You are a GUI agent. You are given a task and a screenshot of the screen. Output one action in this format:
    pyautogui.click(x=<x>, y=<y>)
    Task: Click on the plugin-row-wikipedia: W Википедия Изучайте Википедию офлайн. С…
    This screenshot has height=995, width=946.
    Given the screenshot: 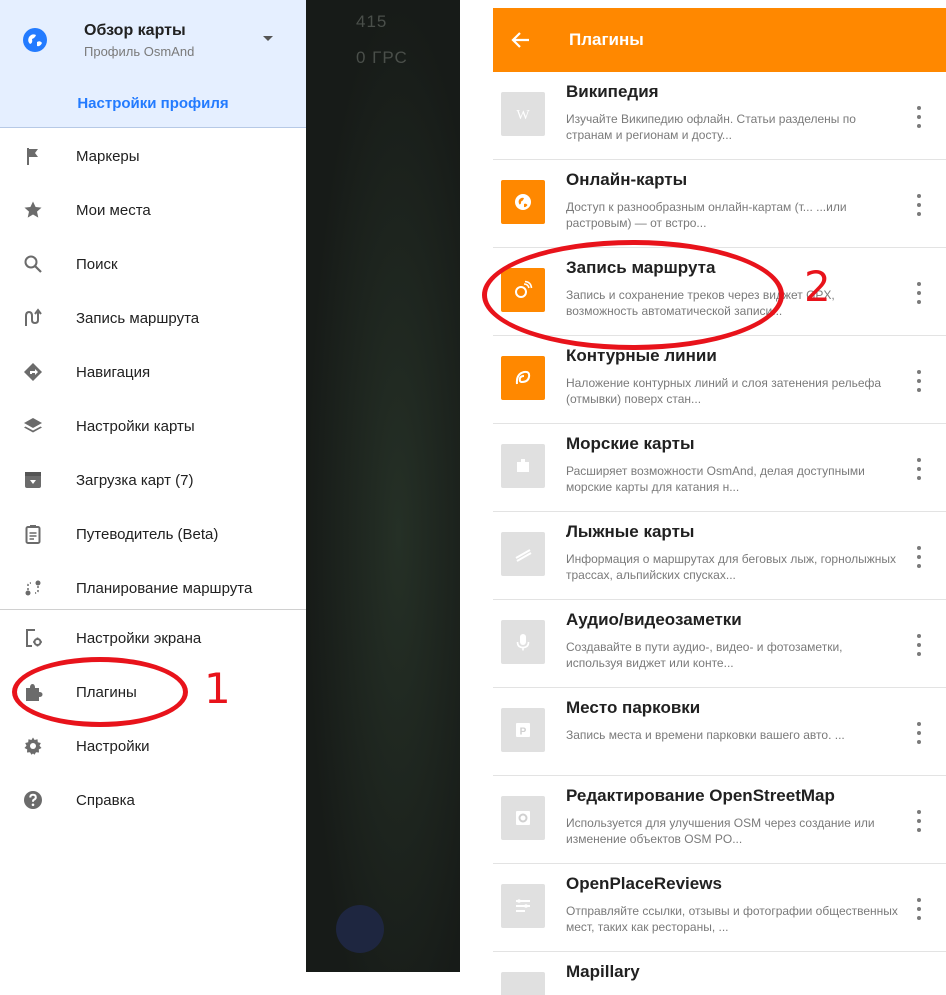 What is the action you would take?
    pyautogui.click(x=719, y=116)
    